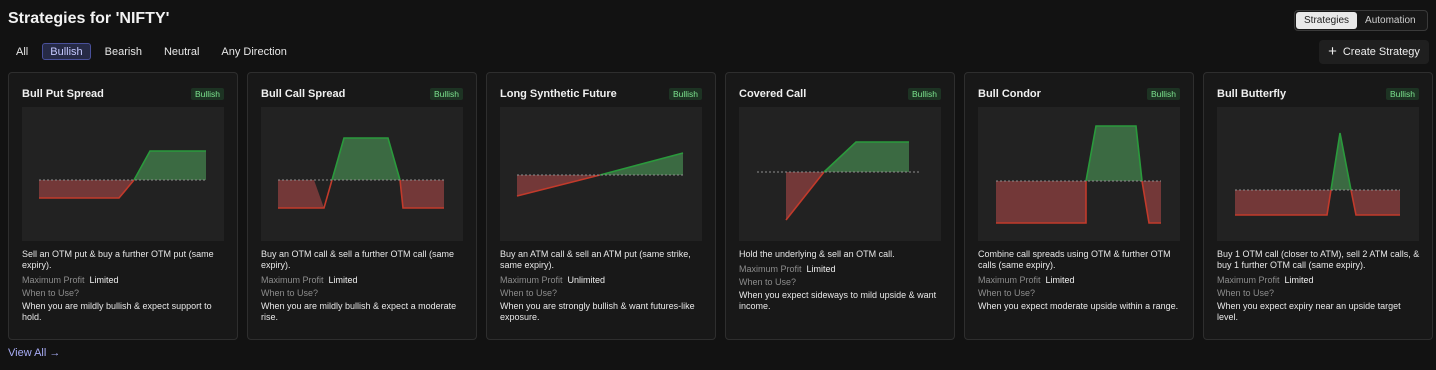 This screenshot has width=1436, height=370. I want to click on strategy-name: Bull Put Spread, so click(63, 94).